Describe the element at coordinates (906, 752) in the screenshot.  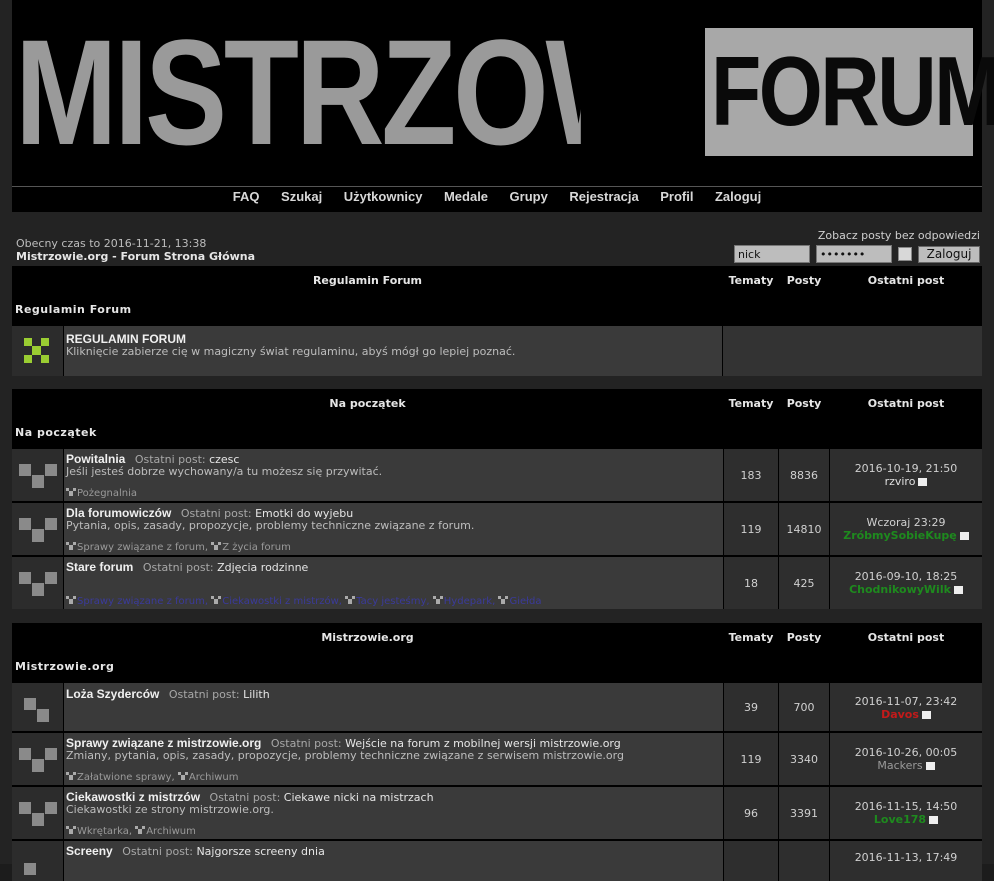
I see `last-post-date: 2016-10-26, 00:05` at that location.